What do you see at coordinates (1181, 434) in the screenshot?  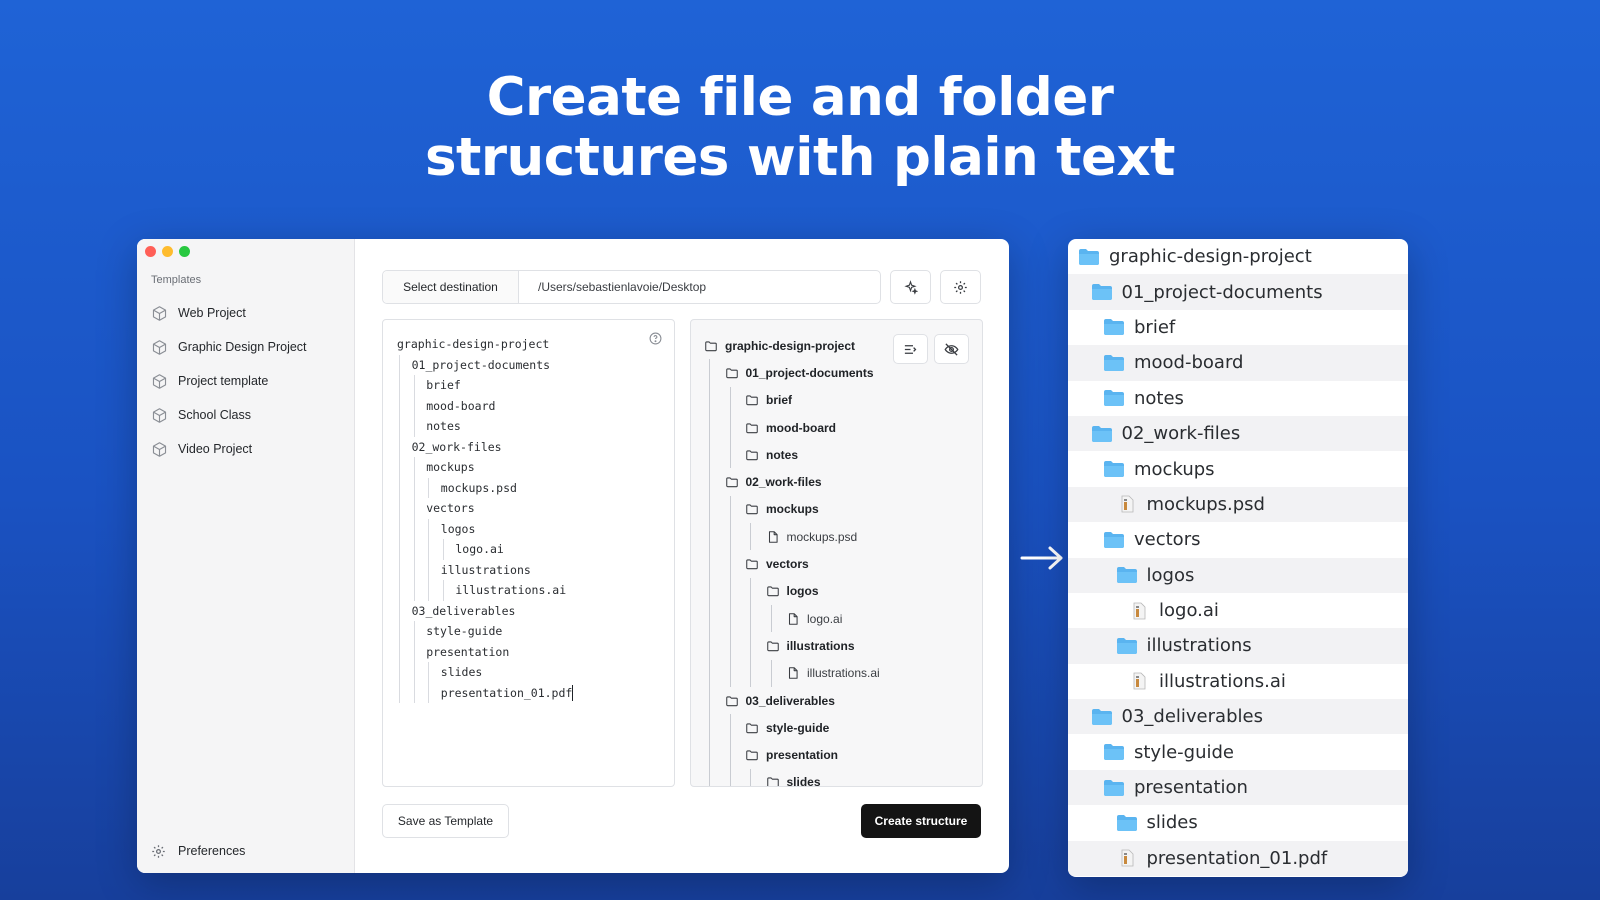 I see `finder-row-label: 02_work-files` at bounding box center [1181, 434].